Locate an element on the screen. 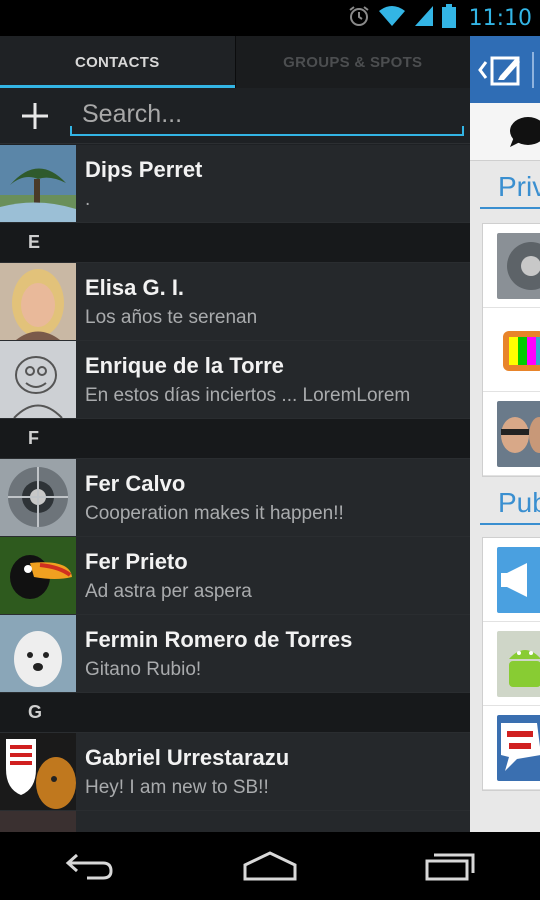 The width and height of the screenshot is (540, 900). battery-icon is located at coordinates (448, 18).